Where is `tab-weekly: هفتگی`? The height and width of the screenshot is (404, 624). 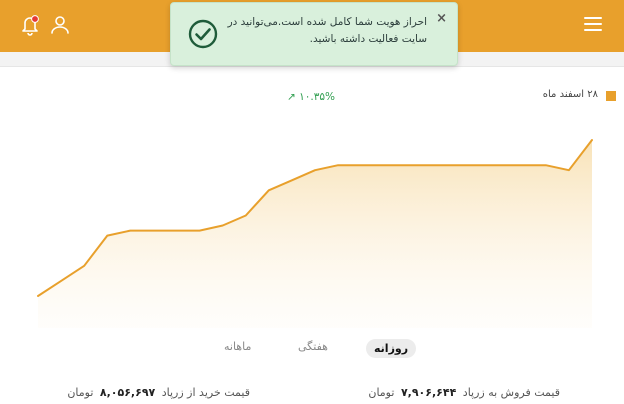 tab-weekly: هفتگی is located at coordinates (313, 346).